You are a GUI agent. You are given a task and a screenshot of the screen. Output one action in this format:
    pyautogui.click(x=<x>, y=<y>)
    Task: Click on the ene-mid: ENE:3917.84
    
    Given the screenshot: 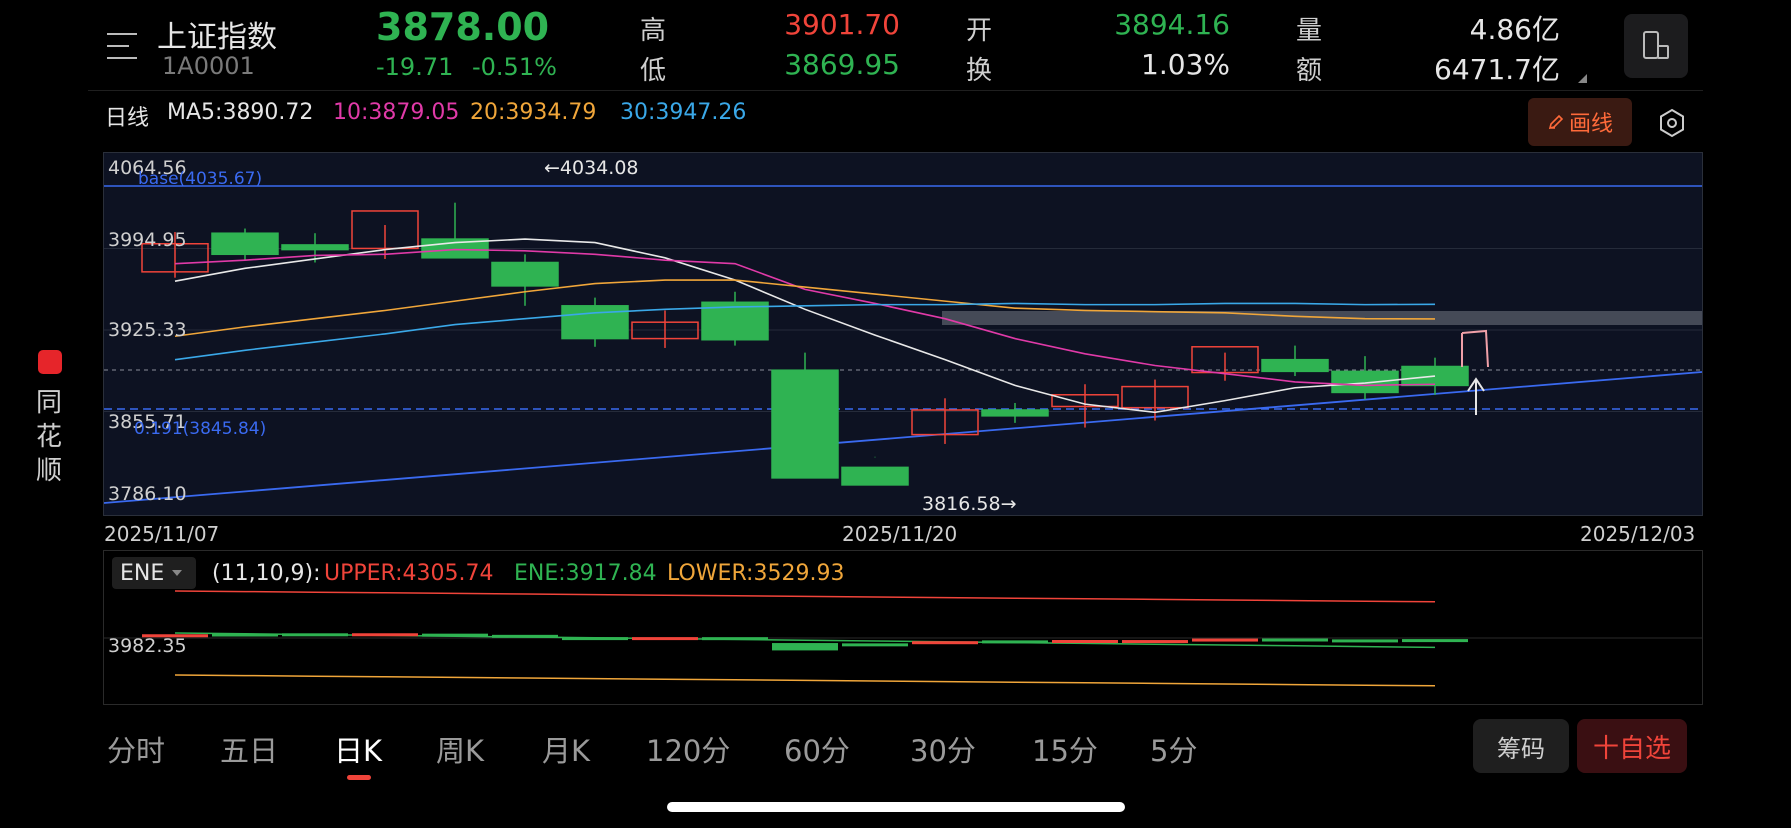 What is the action you would take?
    pyautogui.click(x=585, y=573)
    